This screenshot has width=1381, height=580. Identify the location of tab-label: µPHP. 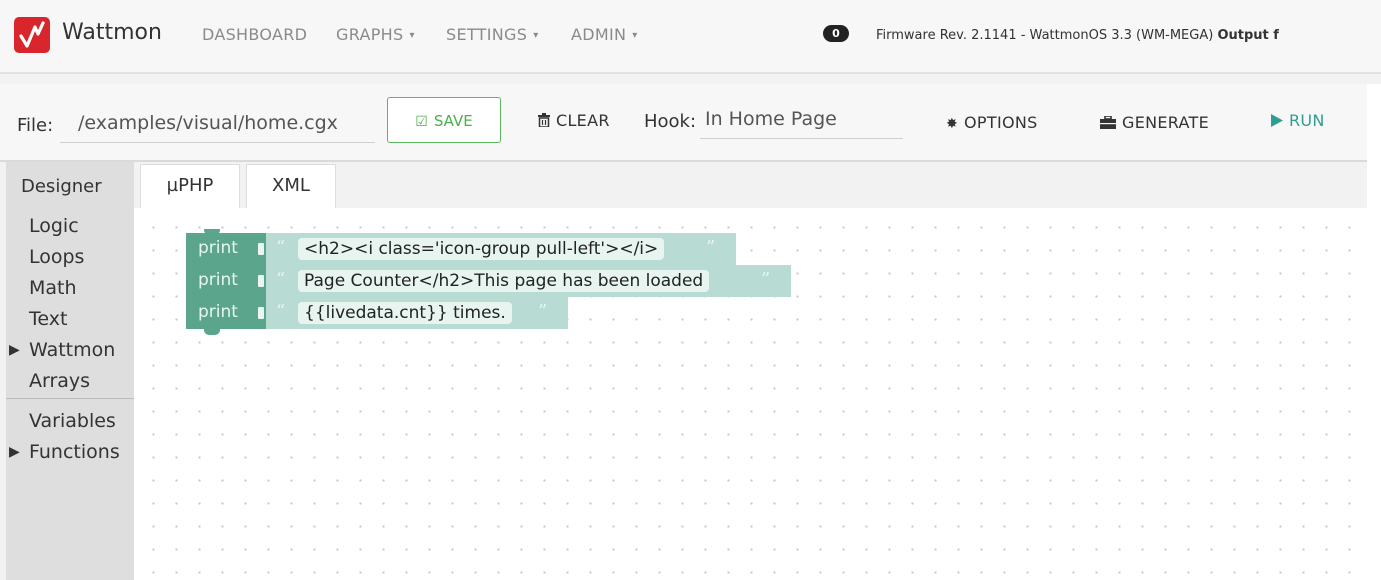
(190, 185).